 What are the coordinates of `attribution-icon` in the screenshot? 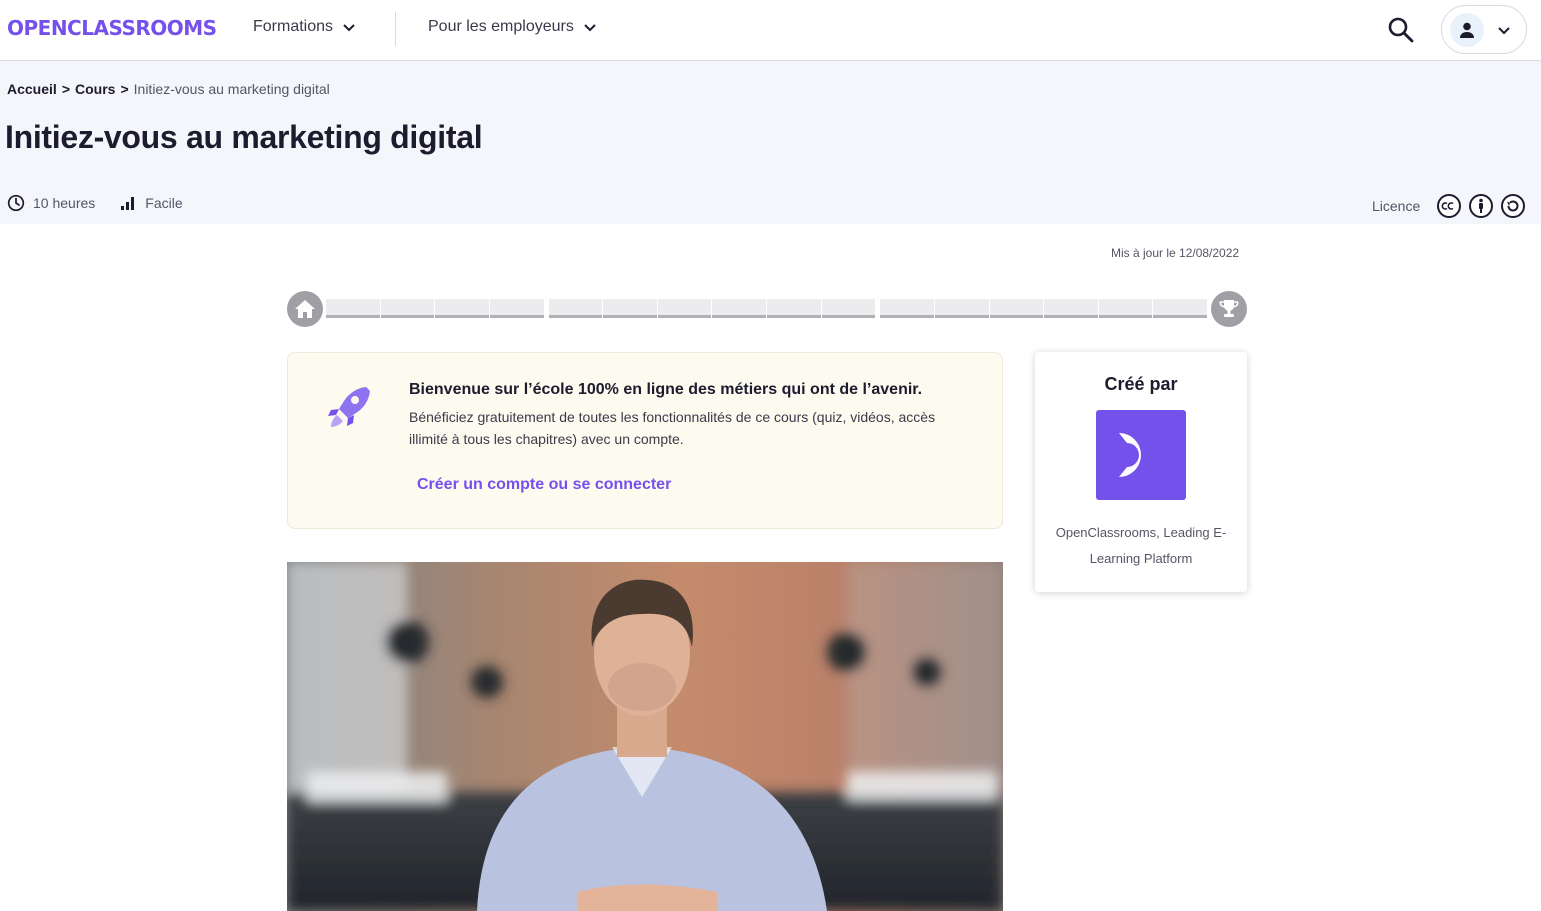 It's located at (1481, 206).